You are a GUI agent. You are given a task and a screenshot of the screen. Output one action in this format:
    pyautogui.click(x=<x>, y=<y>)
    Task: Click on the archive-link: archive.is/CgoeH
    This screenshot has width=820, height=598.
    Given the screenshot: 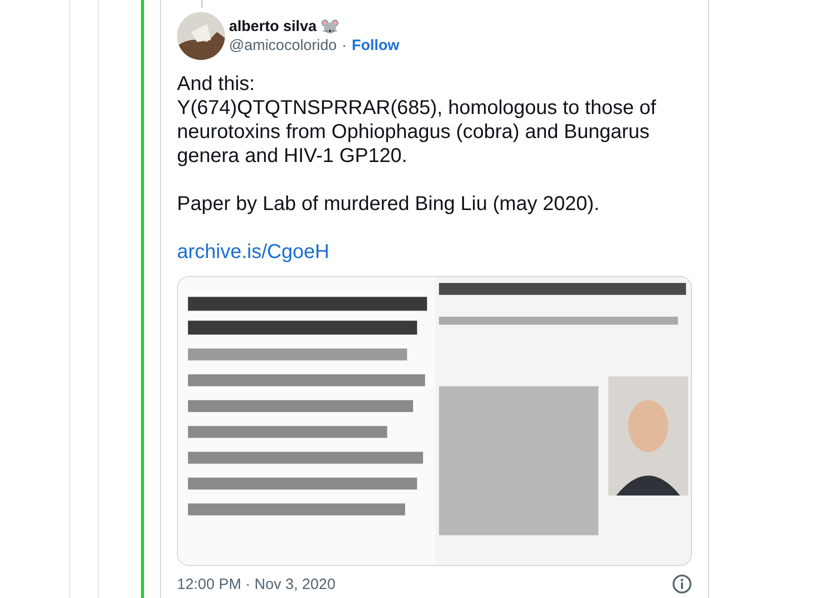 What is the action you would take?
    pyautogui.click(x=253, y=252)
    